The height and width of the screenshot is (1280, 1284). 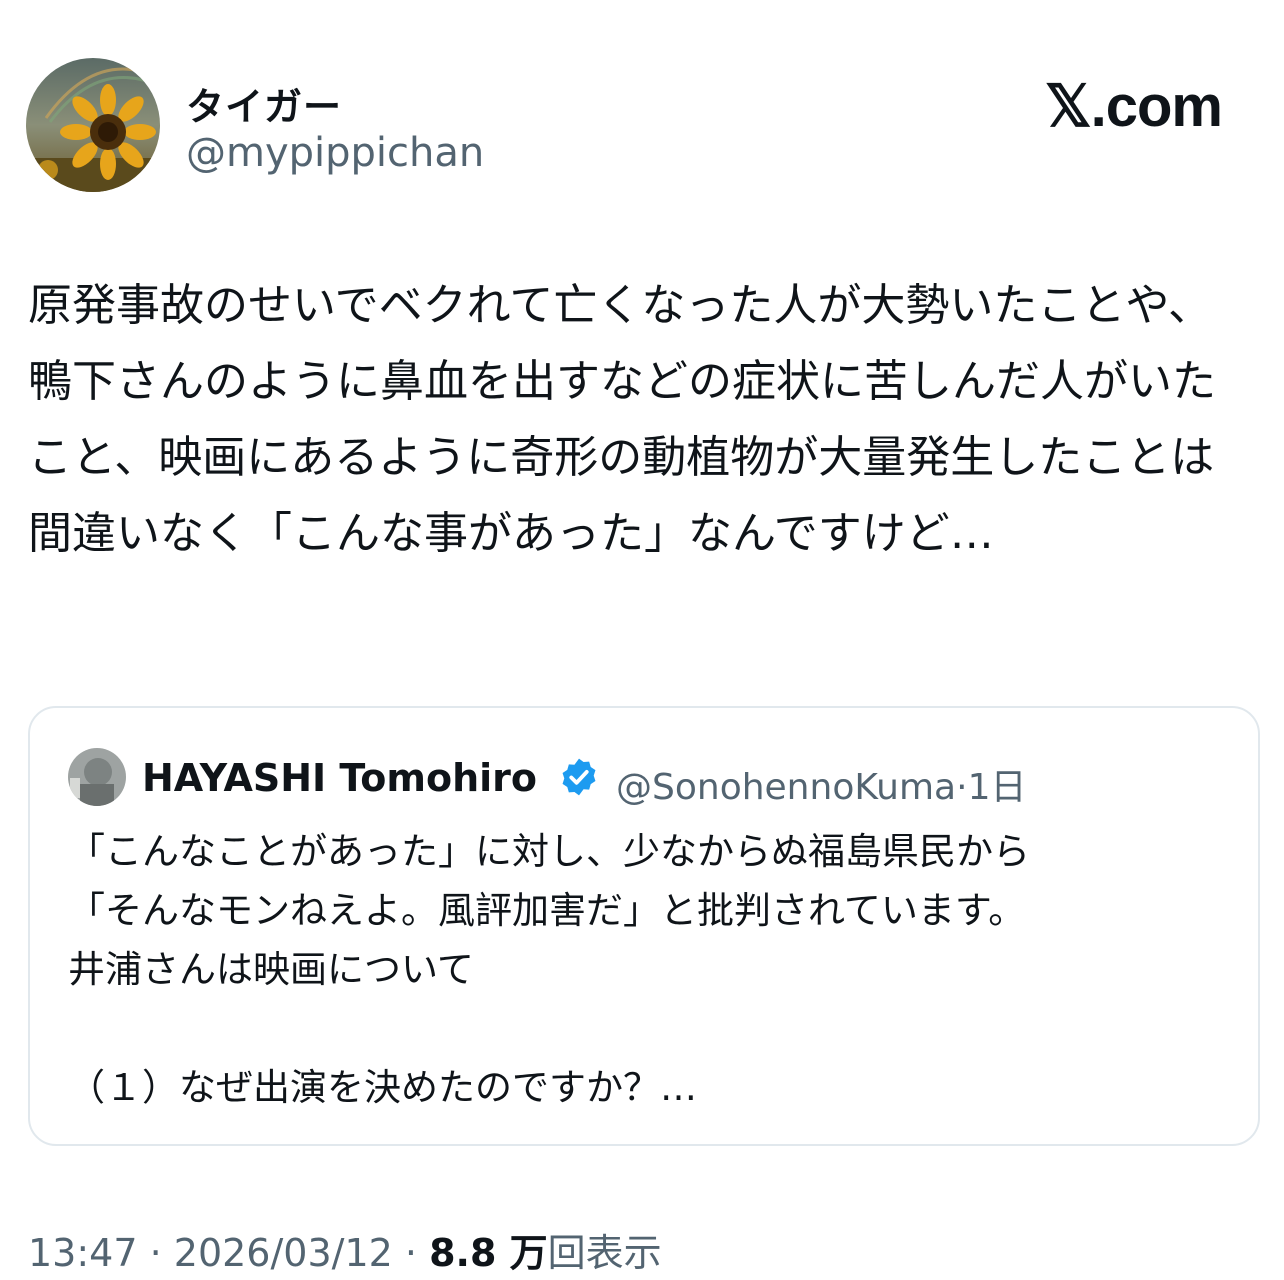 I want to click on tweet-date: 2026/03/12, so click(x=283, y=1253).